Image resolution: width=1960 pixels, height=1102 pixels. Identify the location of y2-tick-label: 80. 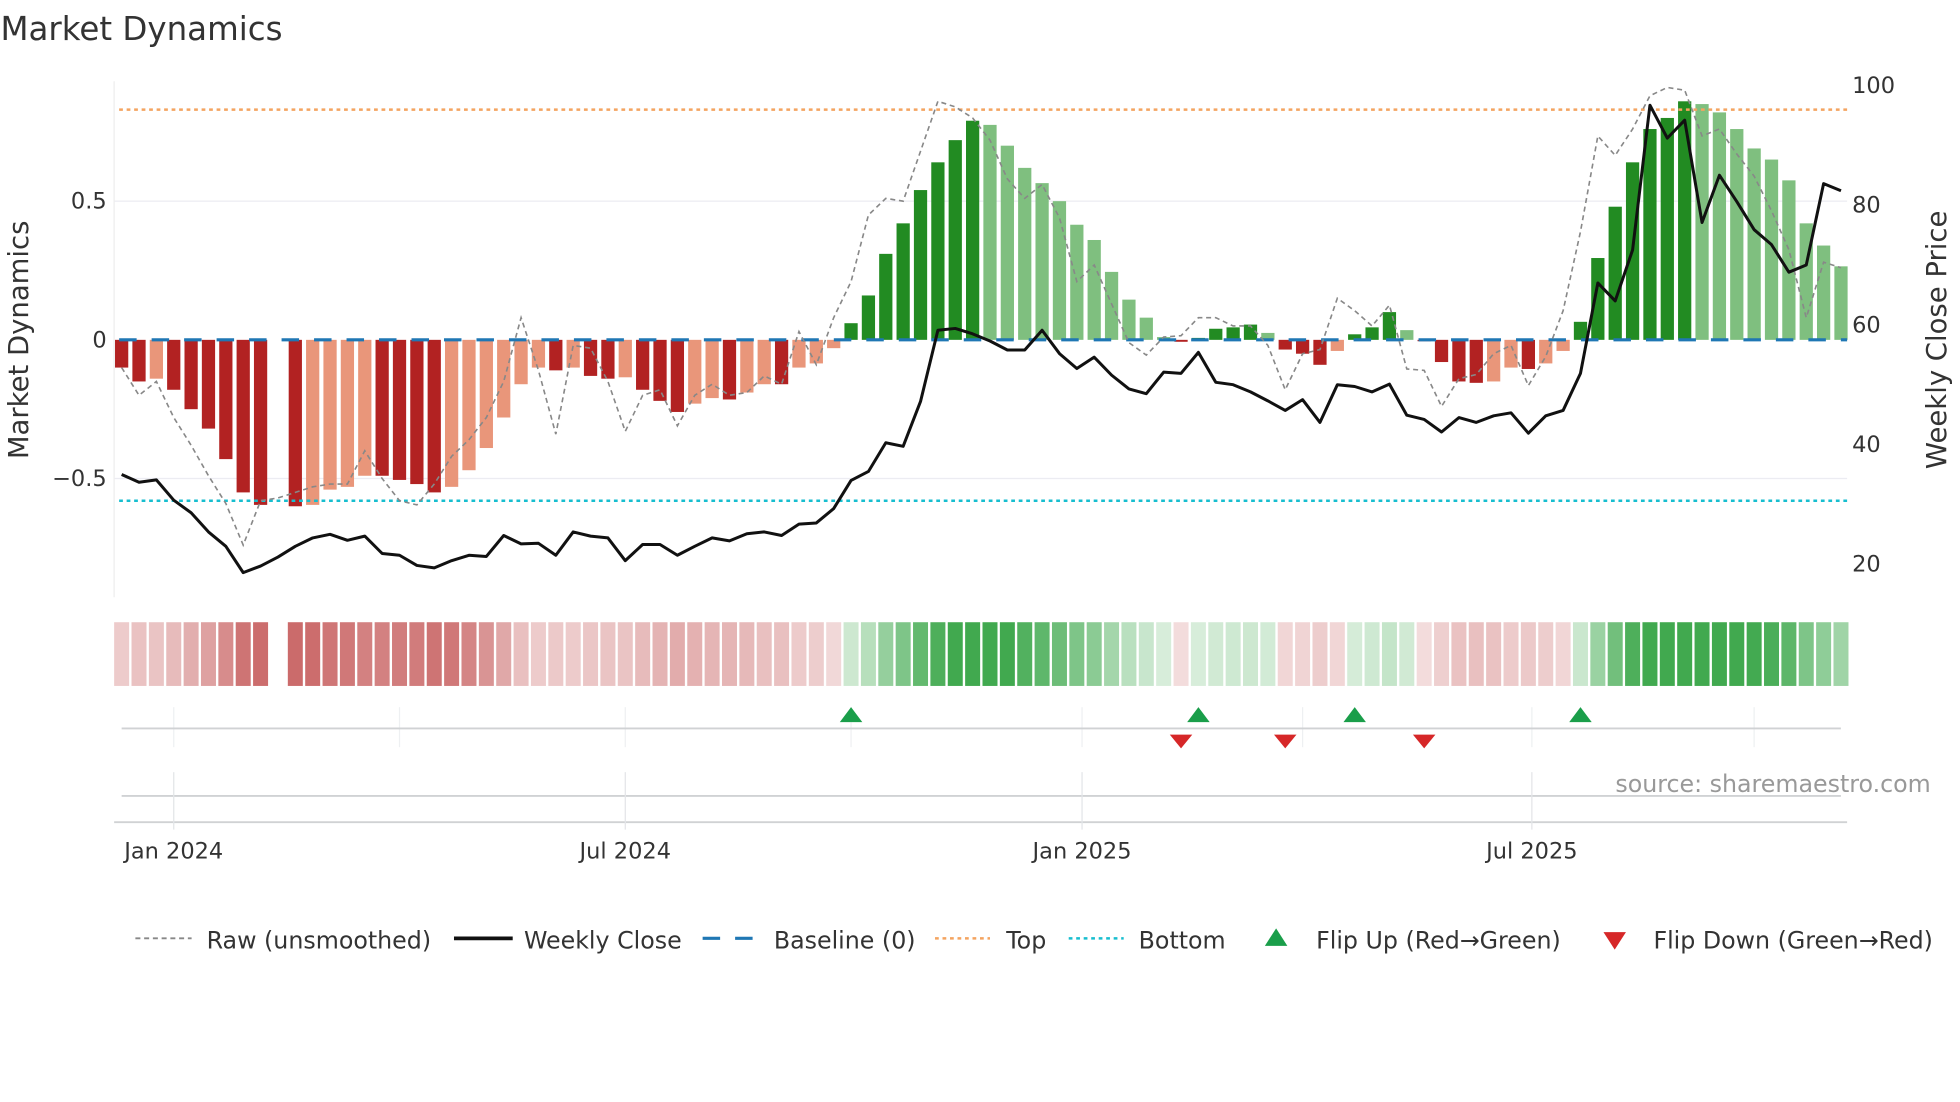
(1866, 206).